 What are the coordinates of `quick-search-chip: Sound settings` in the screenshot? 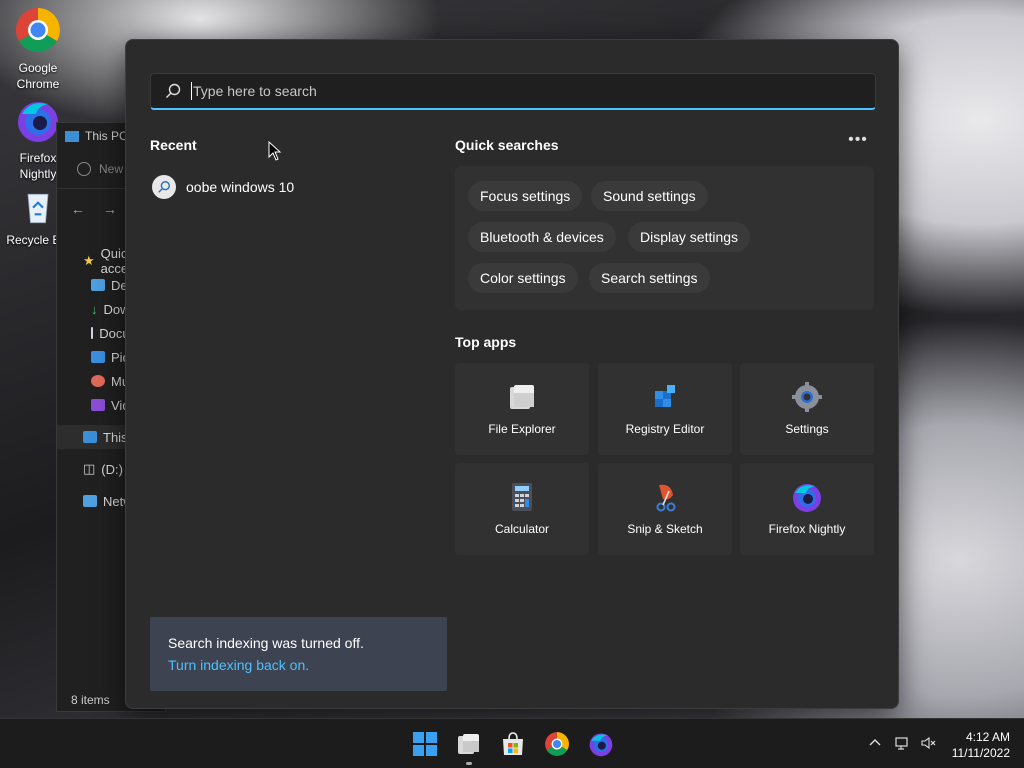 It's located at (649, 196).